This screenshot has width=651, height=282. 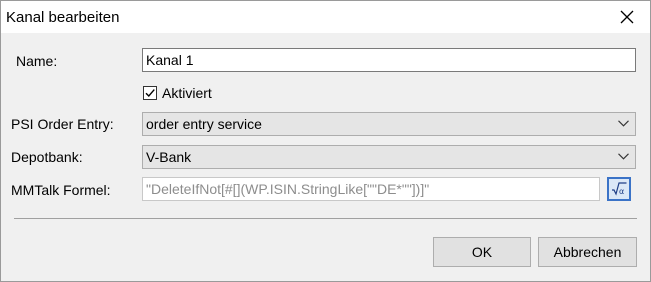 I want to click on formula-editor-button: α, so click(x=619, y=189).